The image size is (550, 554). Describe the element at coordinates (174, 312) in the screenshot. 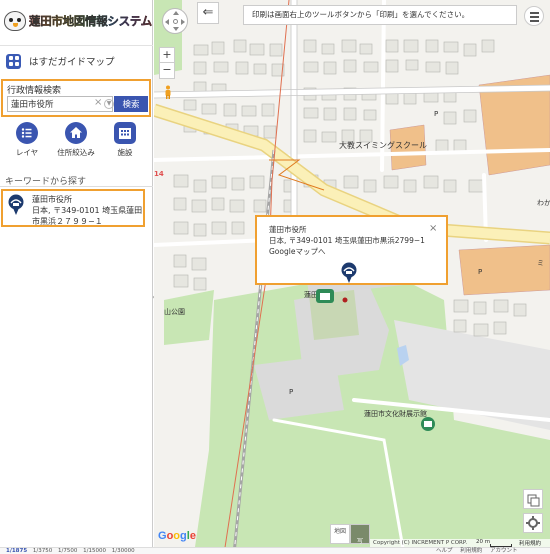

I see `map-label-park: 山公園` at that location.